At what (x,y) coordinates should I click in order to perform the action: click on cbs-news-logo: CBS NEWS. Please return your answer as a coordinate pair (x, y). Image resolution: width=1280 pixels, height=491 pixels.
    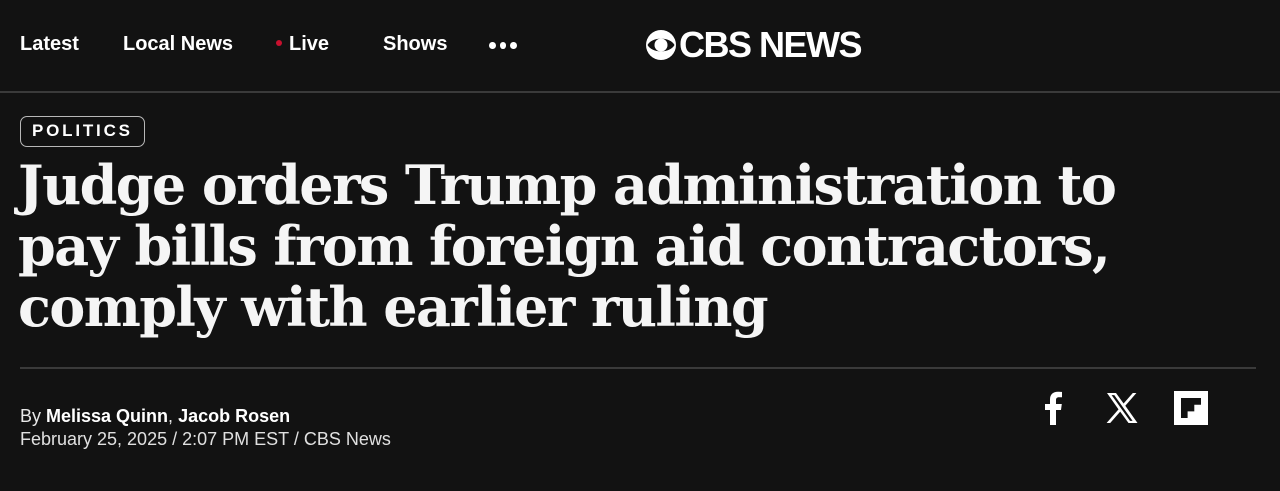
    Looking at the image, I should click on (754, 44).